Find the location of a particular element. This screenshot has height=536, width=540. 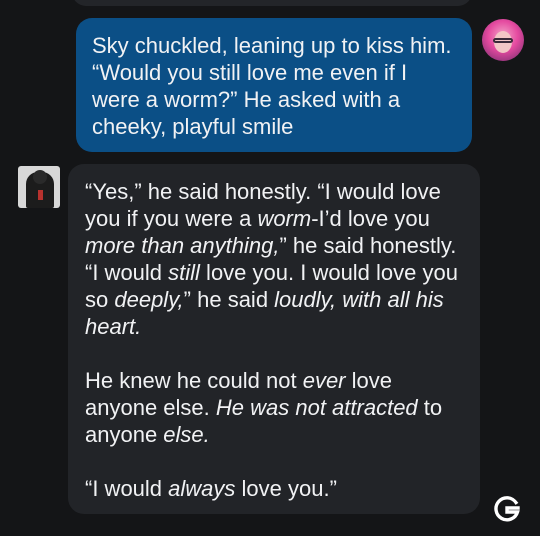

user-avatar is located at coordinates (503, 40).